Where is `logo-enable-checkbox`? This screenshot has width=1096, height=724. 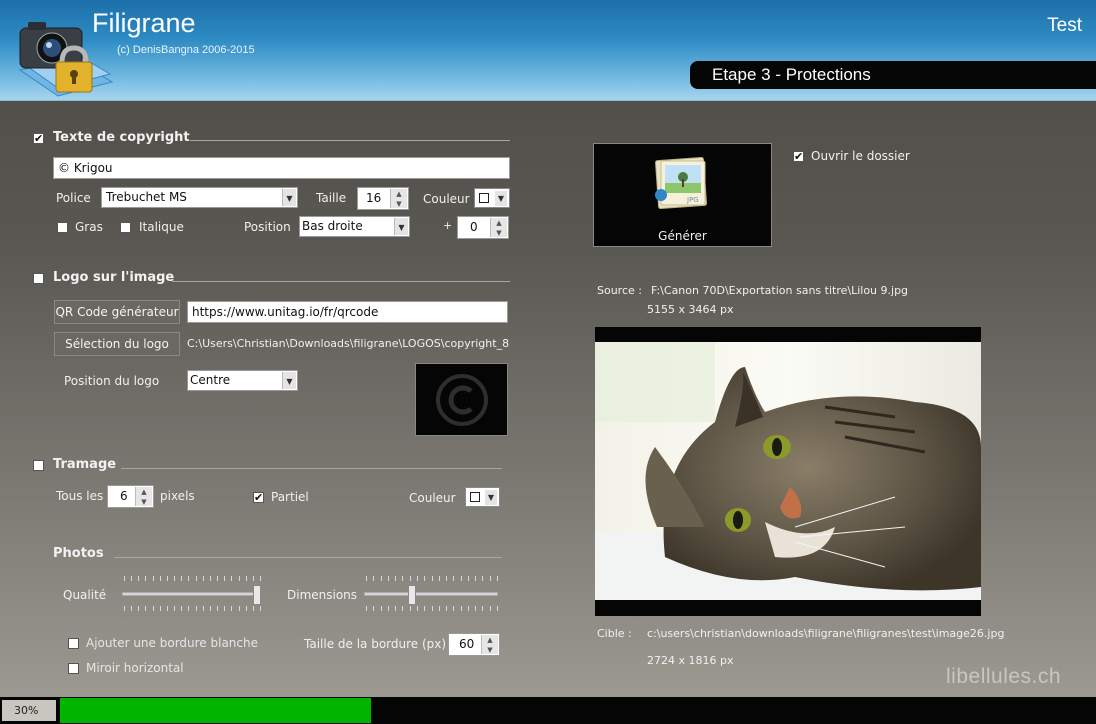
logo-enable-checkbox is located at coordinates (38, 278).